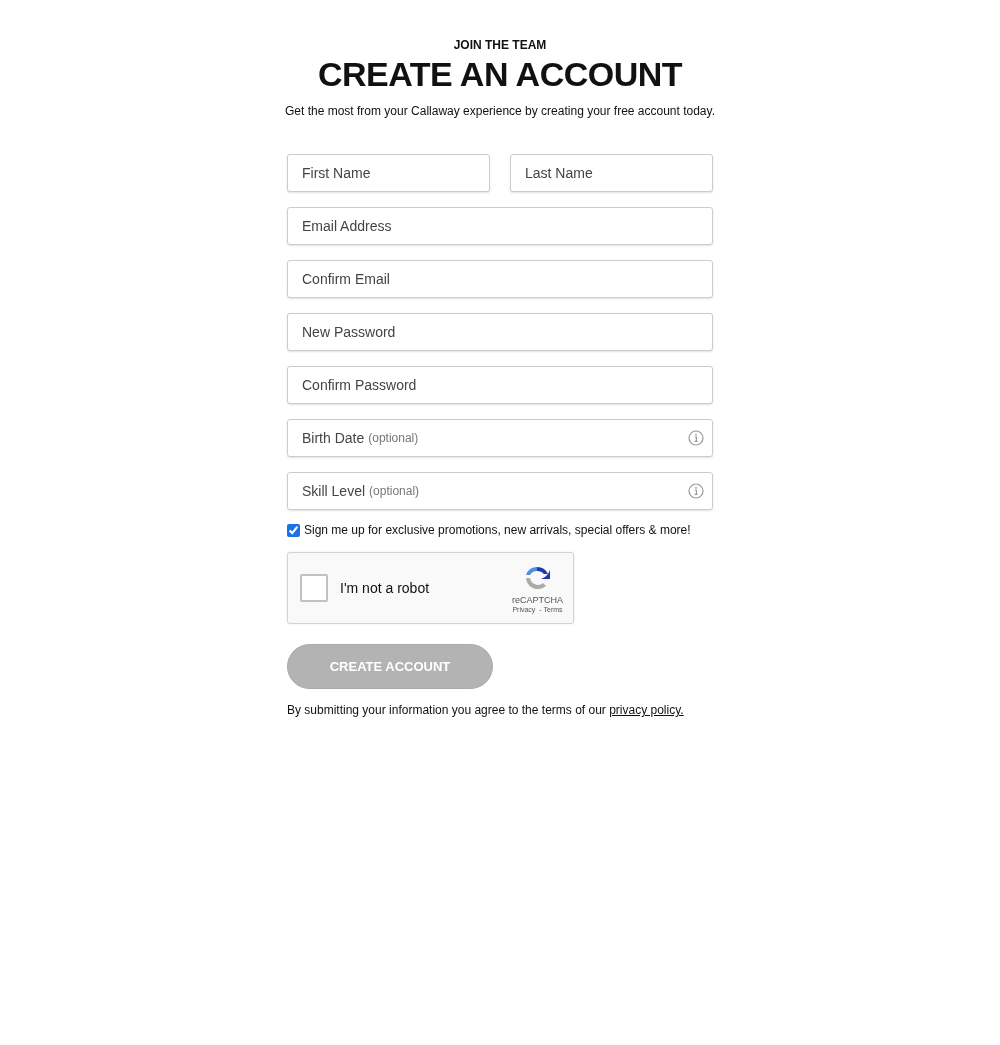  I want to click on input-field: Email Address, so click(500, 226).